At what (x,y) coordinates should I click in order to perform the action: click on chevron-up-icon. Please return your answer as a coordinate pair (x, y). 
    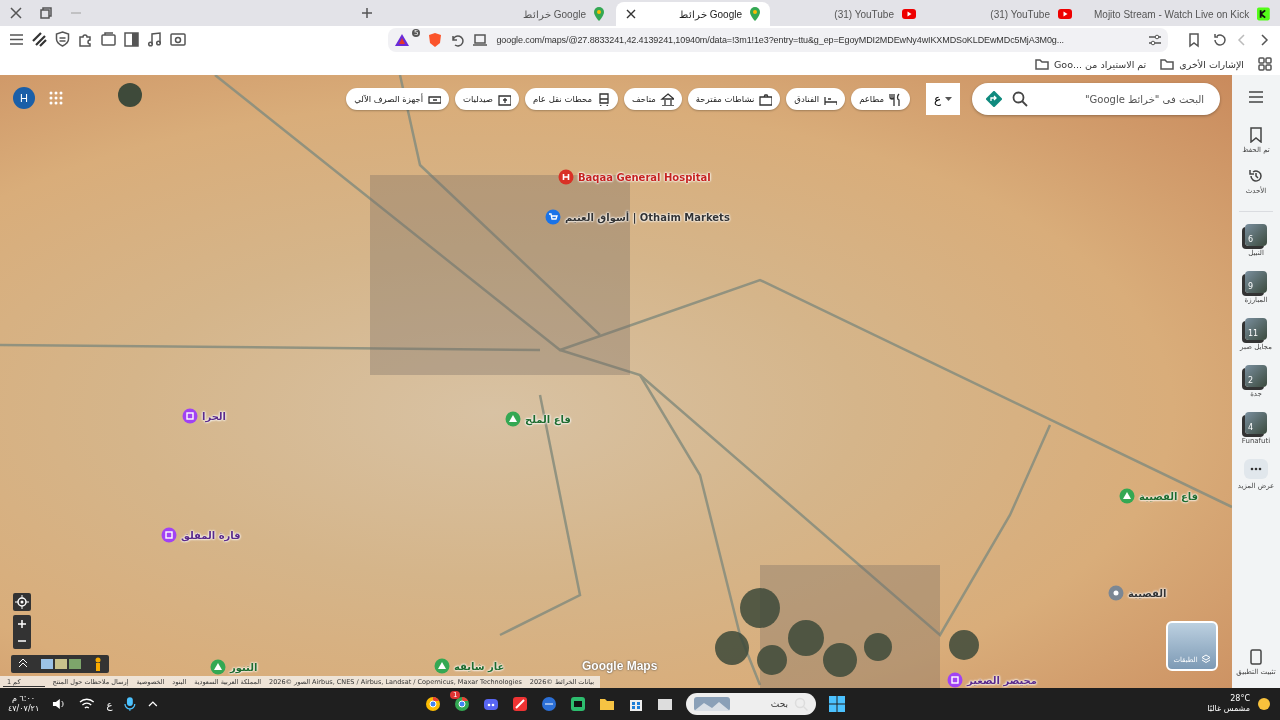
    Looking at the image, I should click on (153, 704).